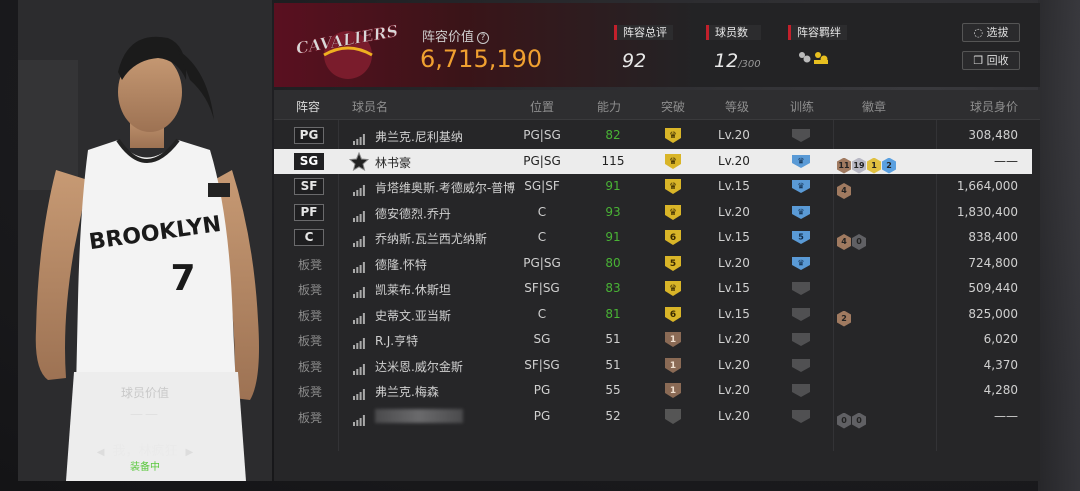  I want to click on player-level: Lv.20, so click(734, 390).